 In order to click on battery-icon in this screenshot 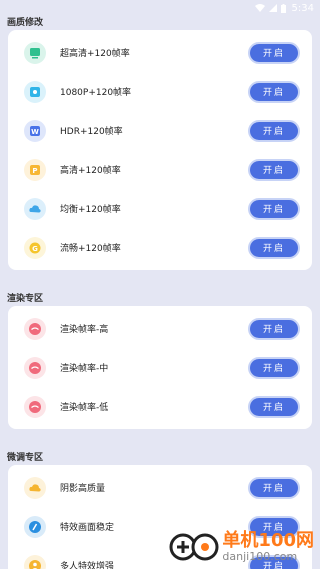, I will do `click(283, 8)`.